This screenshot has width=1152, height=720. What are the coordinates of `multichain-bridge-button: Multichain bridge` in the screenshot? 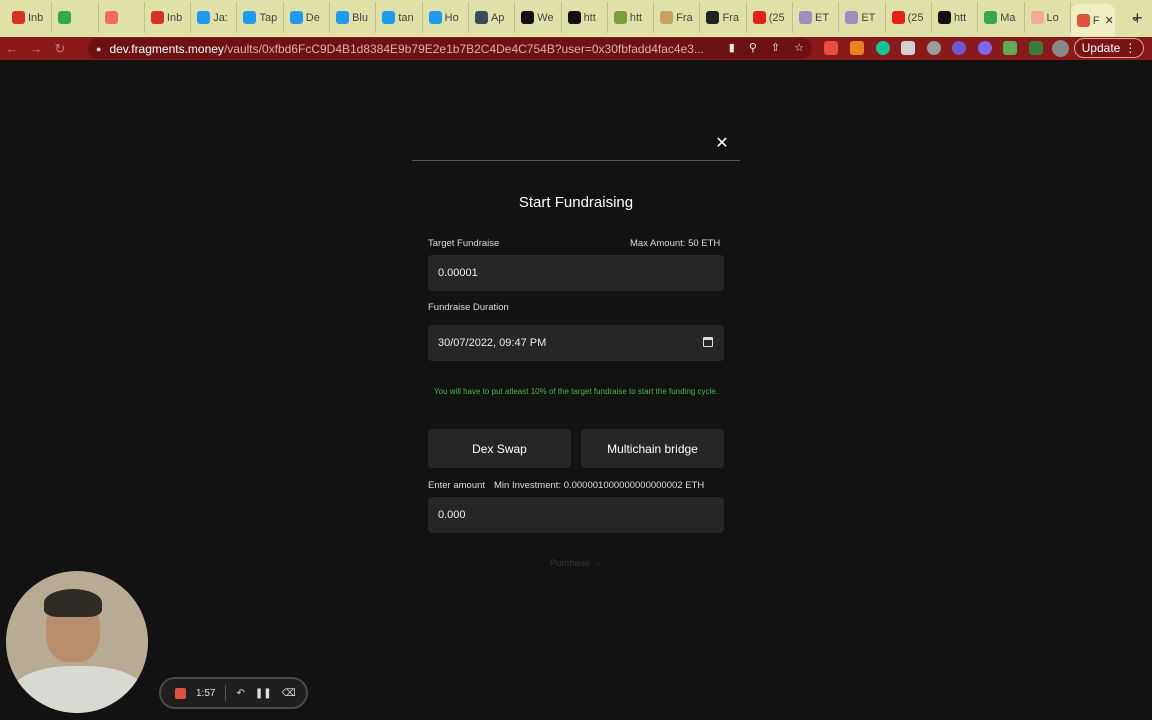 It's located at (652, 448).